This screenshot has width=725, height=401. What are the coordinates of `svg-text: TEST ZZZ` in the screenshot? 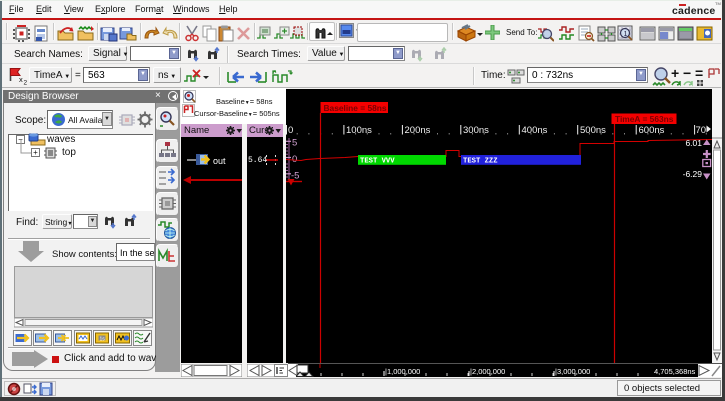 It's located at (480, 162).